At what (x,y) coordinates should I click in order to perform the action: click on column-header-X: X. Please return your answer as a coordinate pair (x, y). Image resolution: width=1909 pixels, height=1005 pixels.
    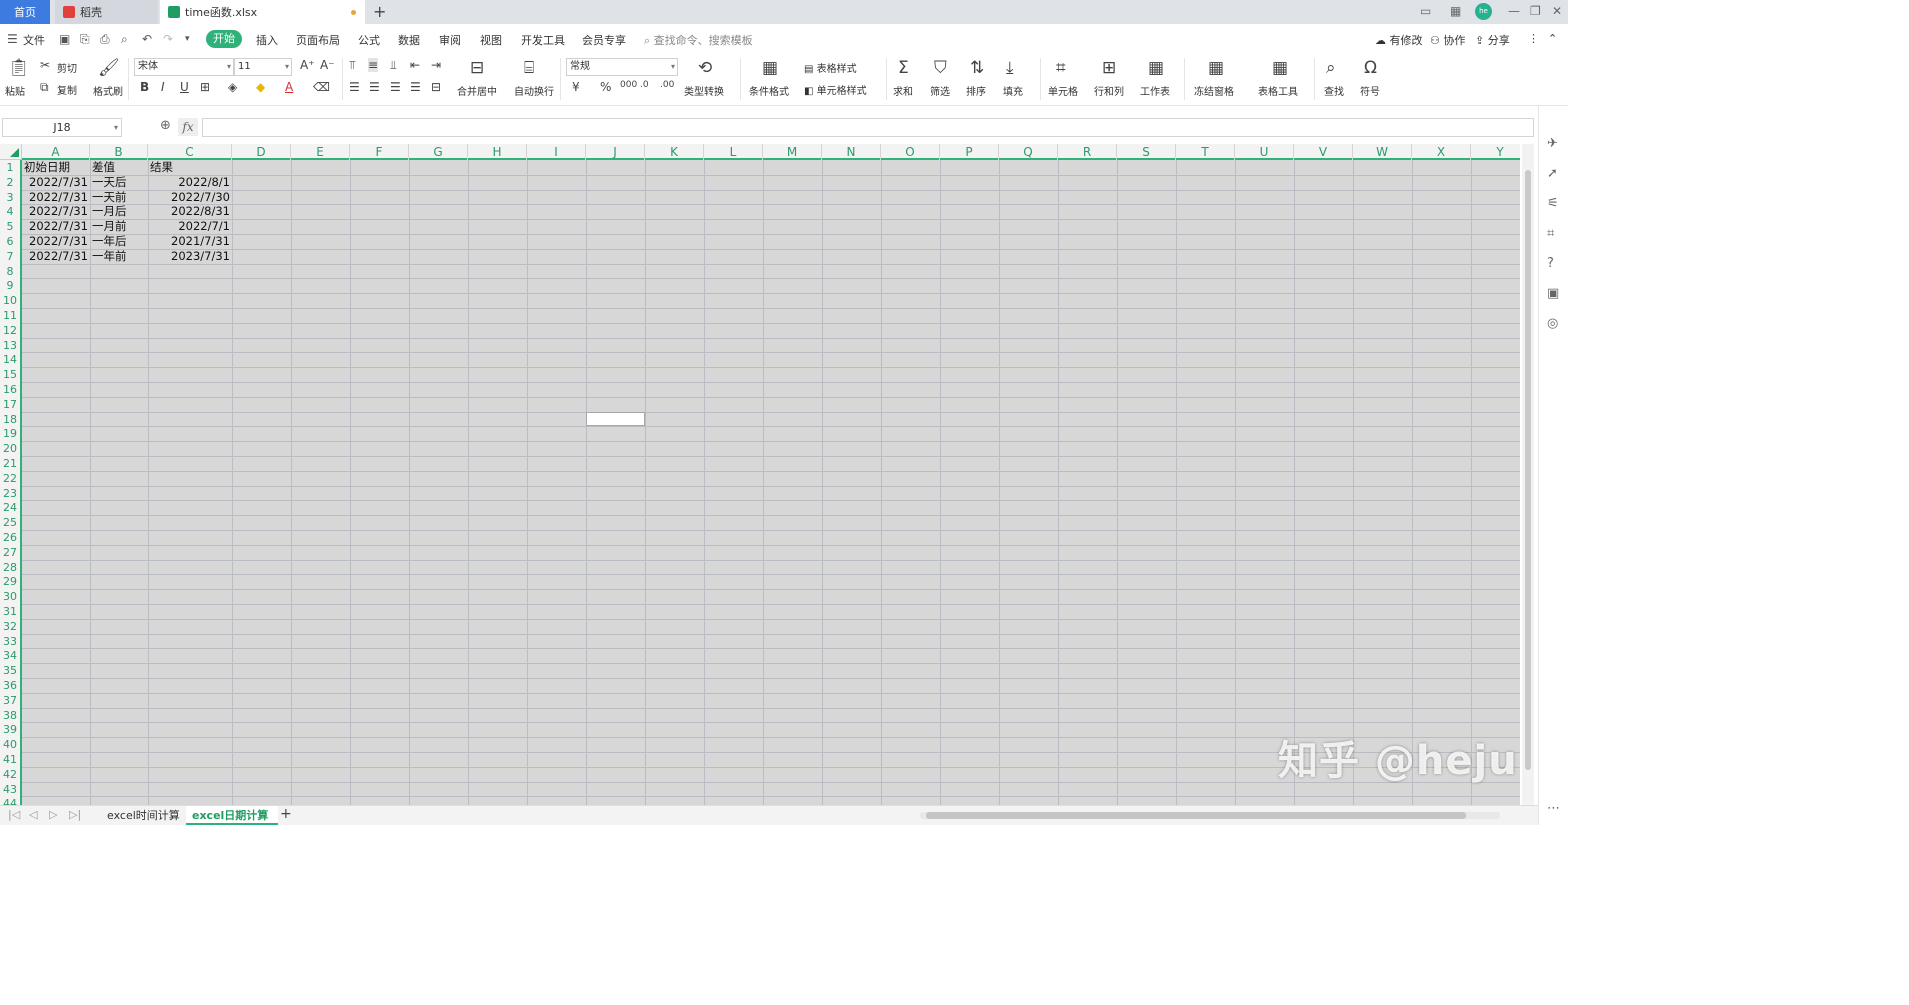
    Looking at the image, I should click on (1441, 152).